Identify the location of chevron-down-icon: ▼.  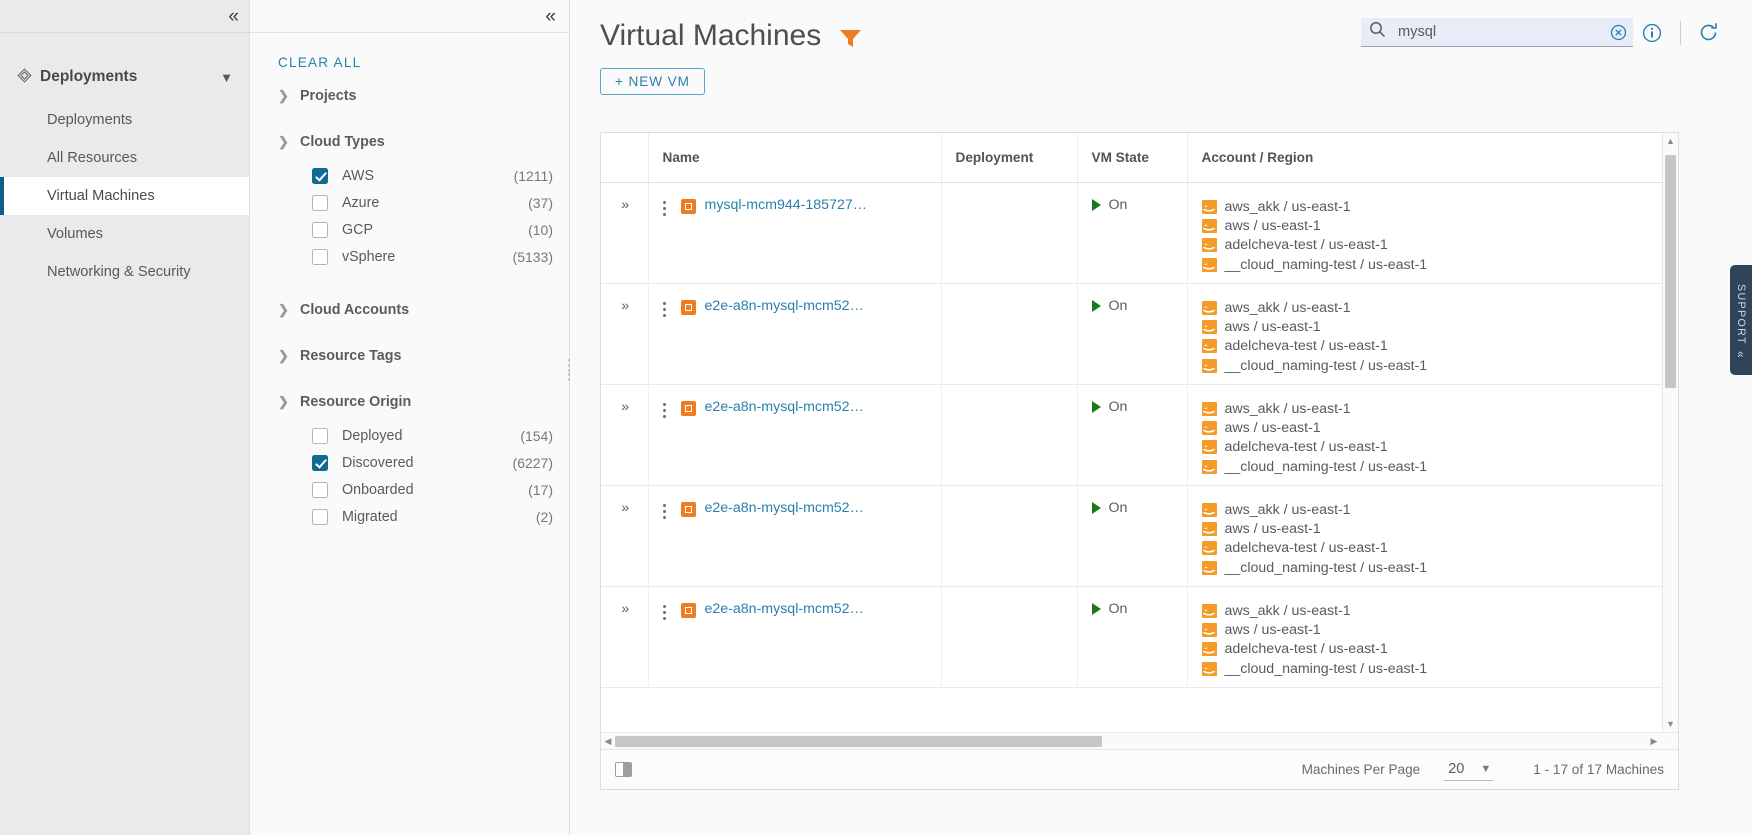
(226, 77).